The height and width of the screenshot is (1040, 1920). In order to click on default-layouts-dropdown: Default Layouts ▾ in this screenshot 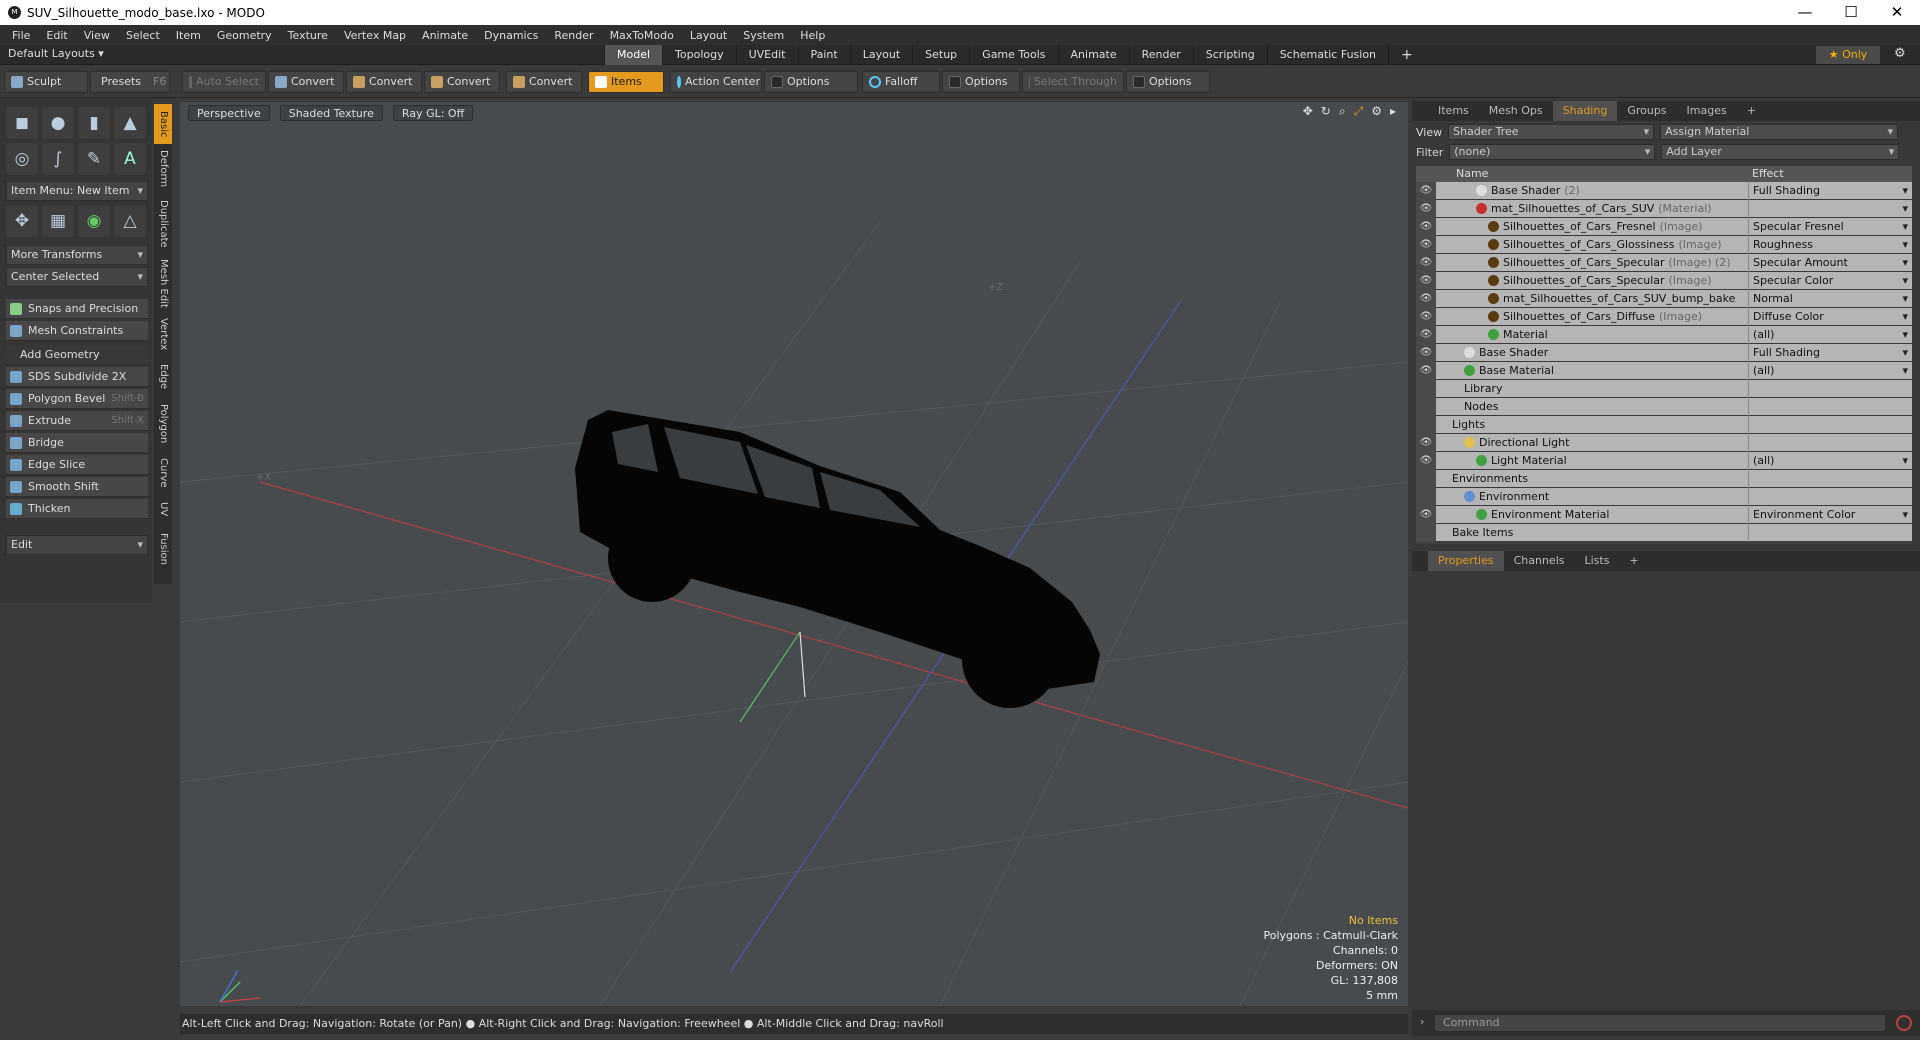, I will do `click(56, 53)`.